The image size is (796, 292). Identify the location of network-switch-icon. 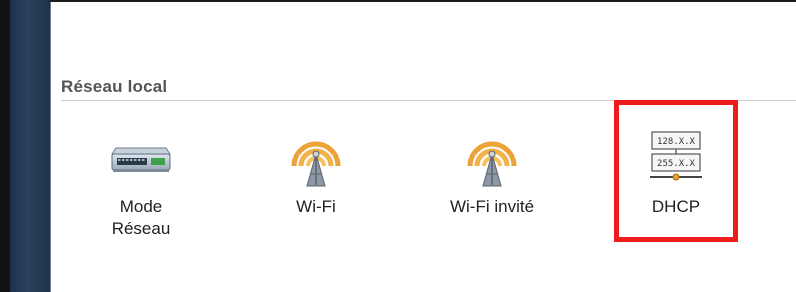
(141, 161).